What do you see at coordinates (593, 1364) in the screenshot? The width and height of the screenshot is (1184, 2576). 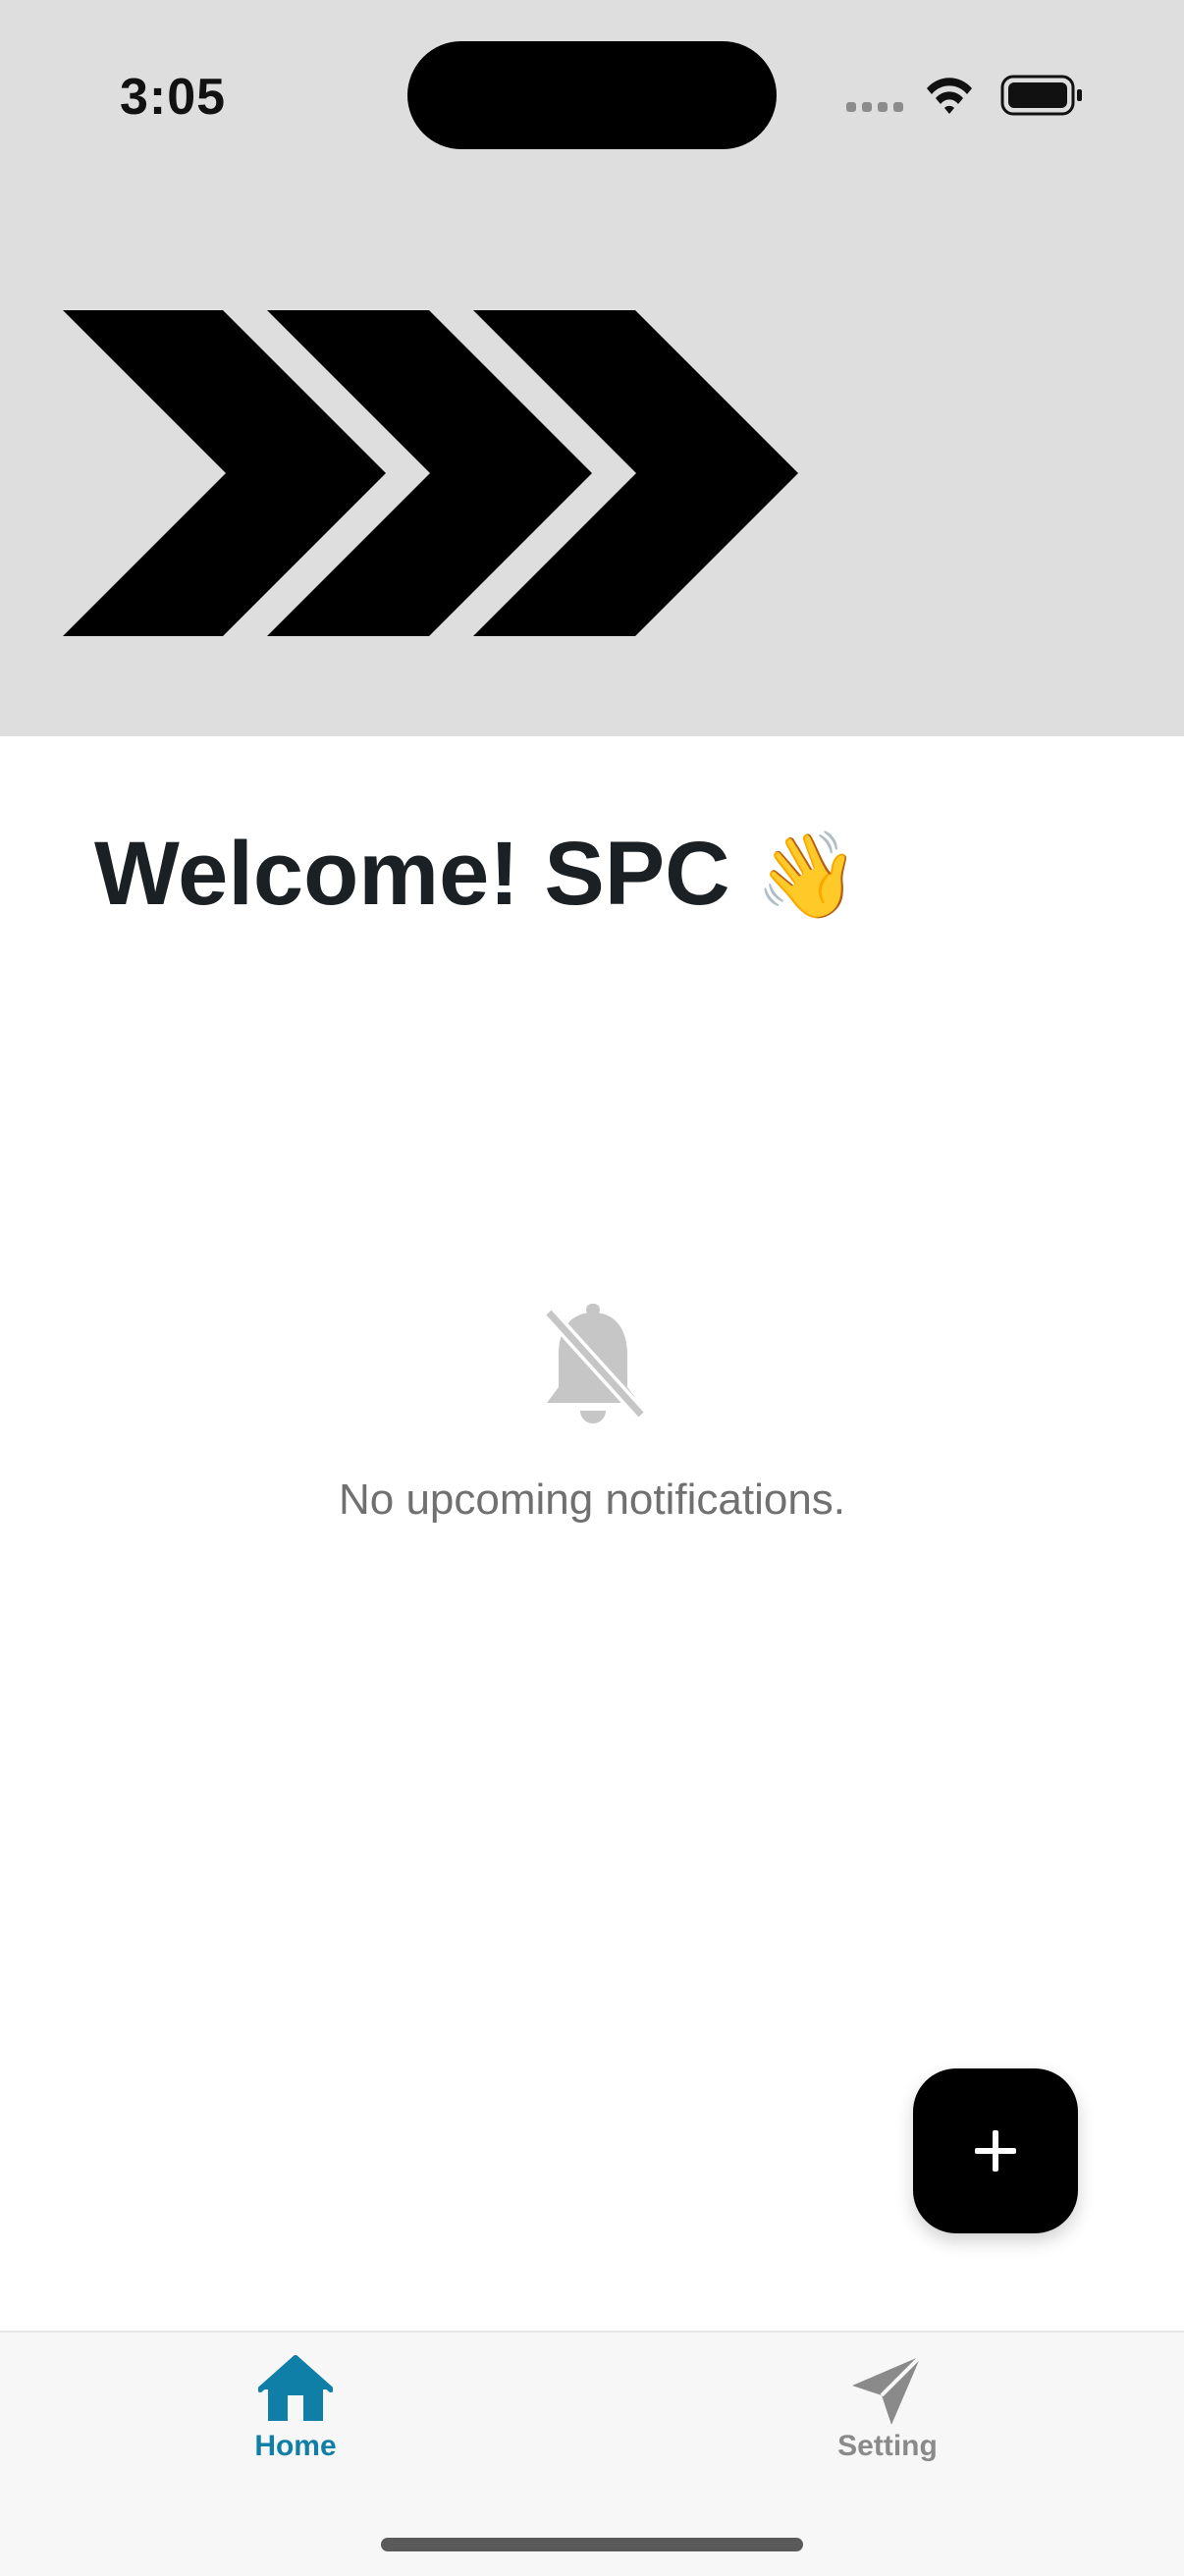 I see `bell-off-icon` at bounding box center [593, 1364].